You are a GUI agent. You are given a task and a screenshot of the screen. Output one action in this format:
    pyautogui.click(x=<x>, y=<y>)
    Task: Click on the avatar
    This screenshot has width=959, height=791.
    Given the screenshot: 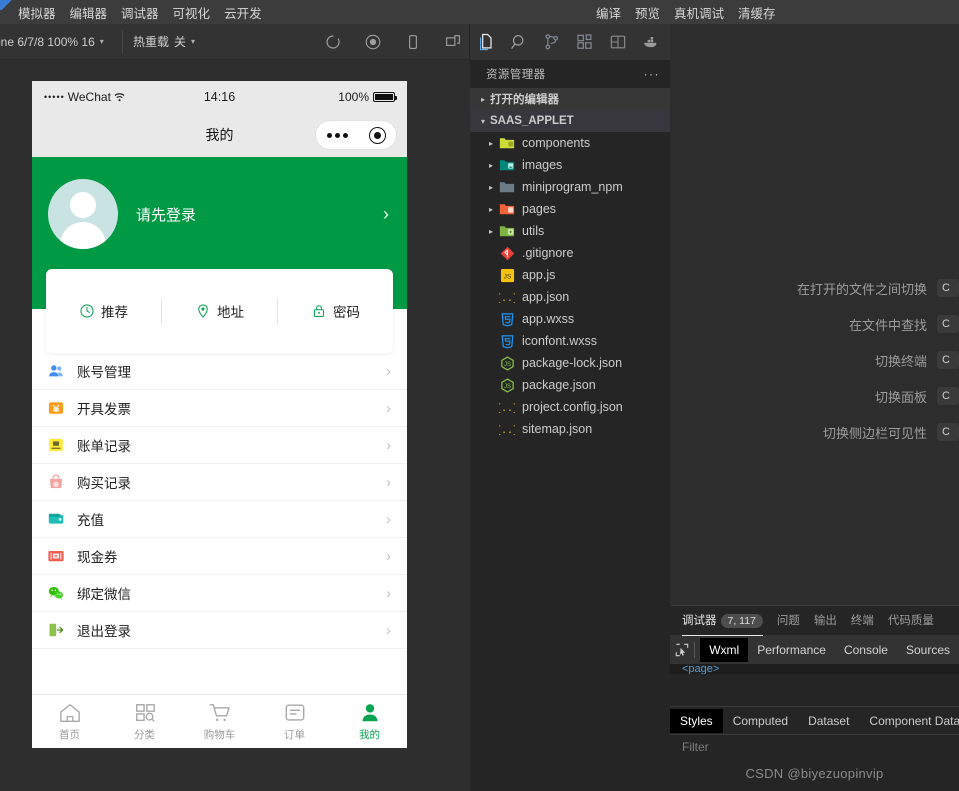 What is the action you would take?
    pyautogui.click(x=83, y=214)
    